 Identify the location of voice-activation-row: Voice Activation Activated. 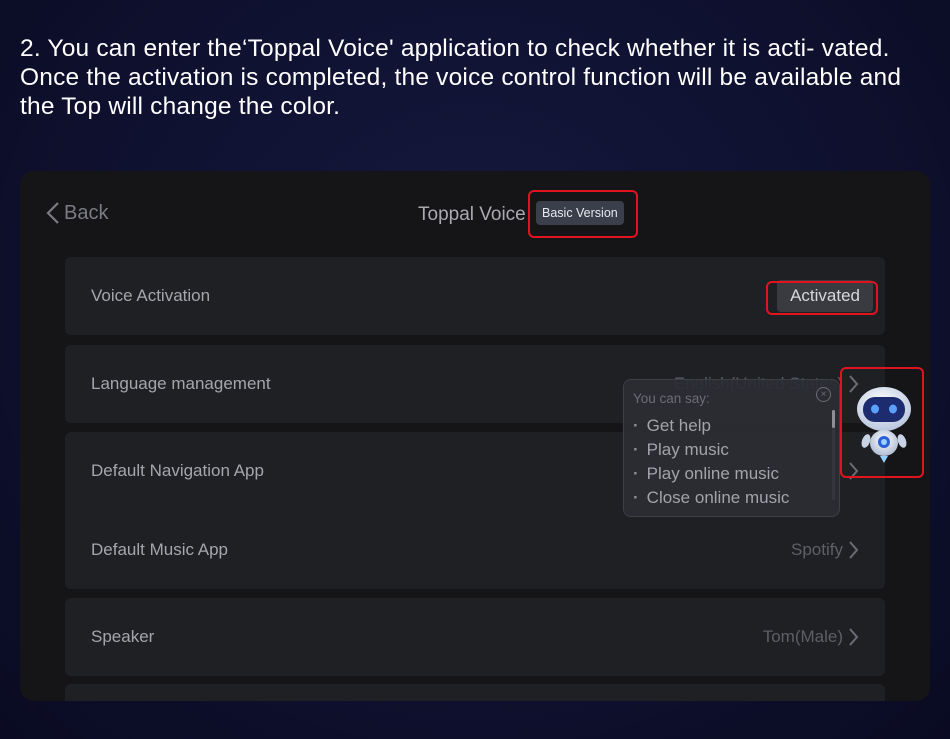
(475, 296).